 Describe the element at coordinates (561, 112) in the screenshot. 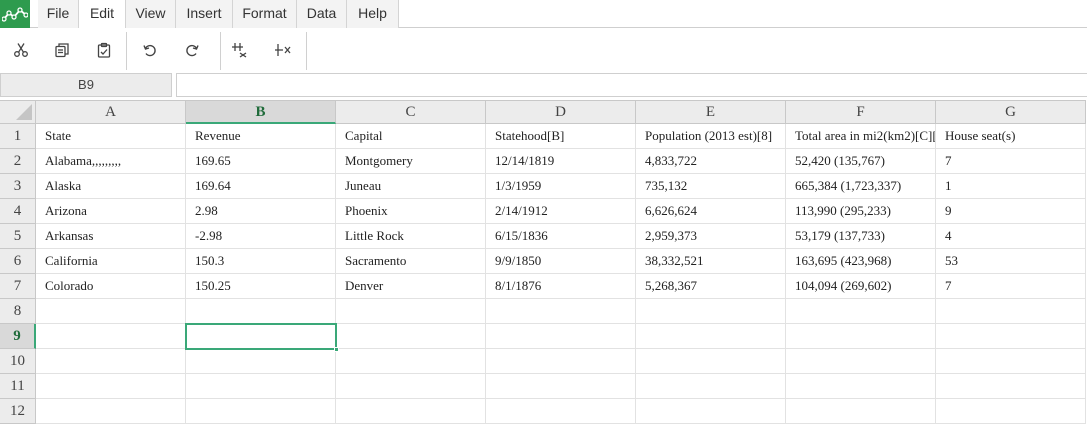

I see `column-header-d: D` at that location.